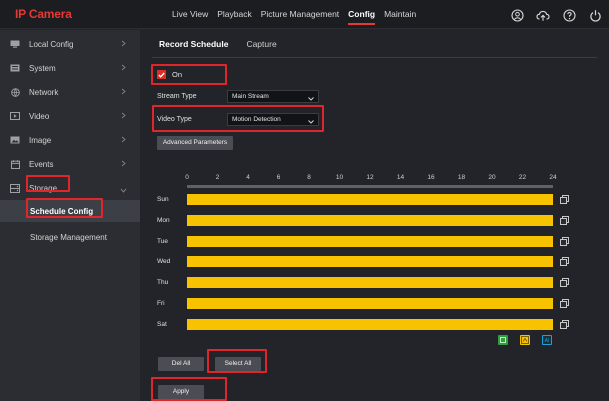 Image resolution: width=609 pixels, height=401 pixels. What do you see at coordinates (43, 188) in the screenshot?
I see `sidebar-item-label: Storage` at bounding box center [43, 188].